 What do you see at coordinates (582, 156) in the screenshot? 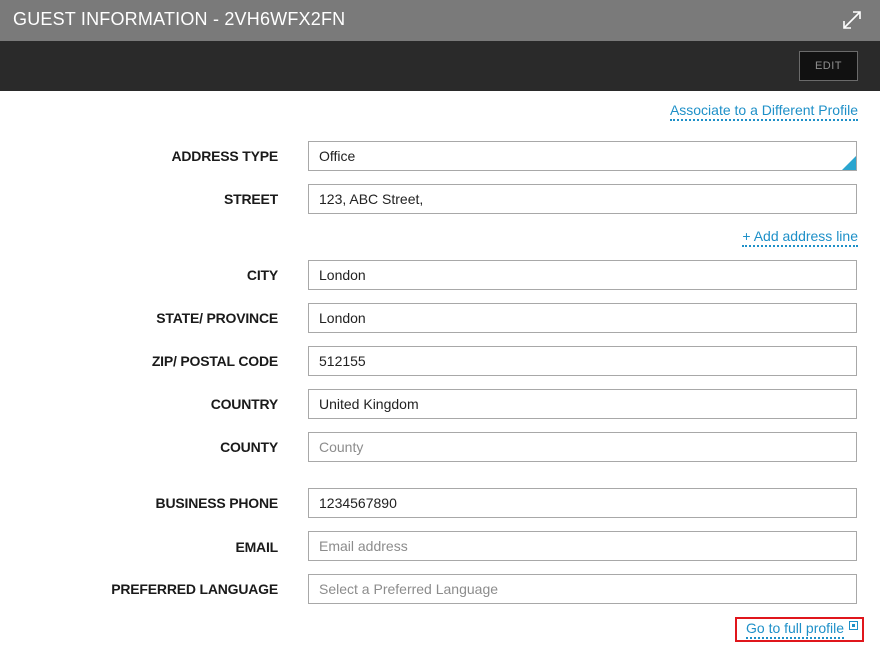
I see `address-type-select: Office` at bounding box center [582, 156].